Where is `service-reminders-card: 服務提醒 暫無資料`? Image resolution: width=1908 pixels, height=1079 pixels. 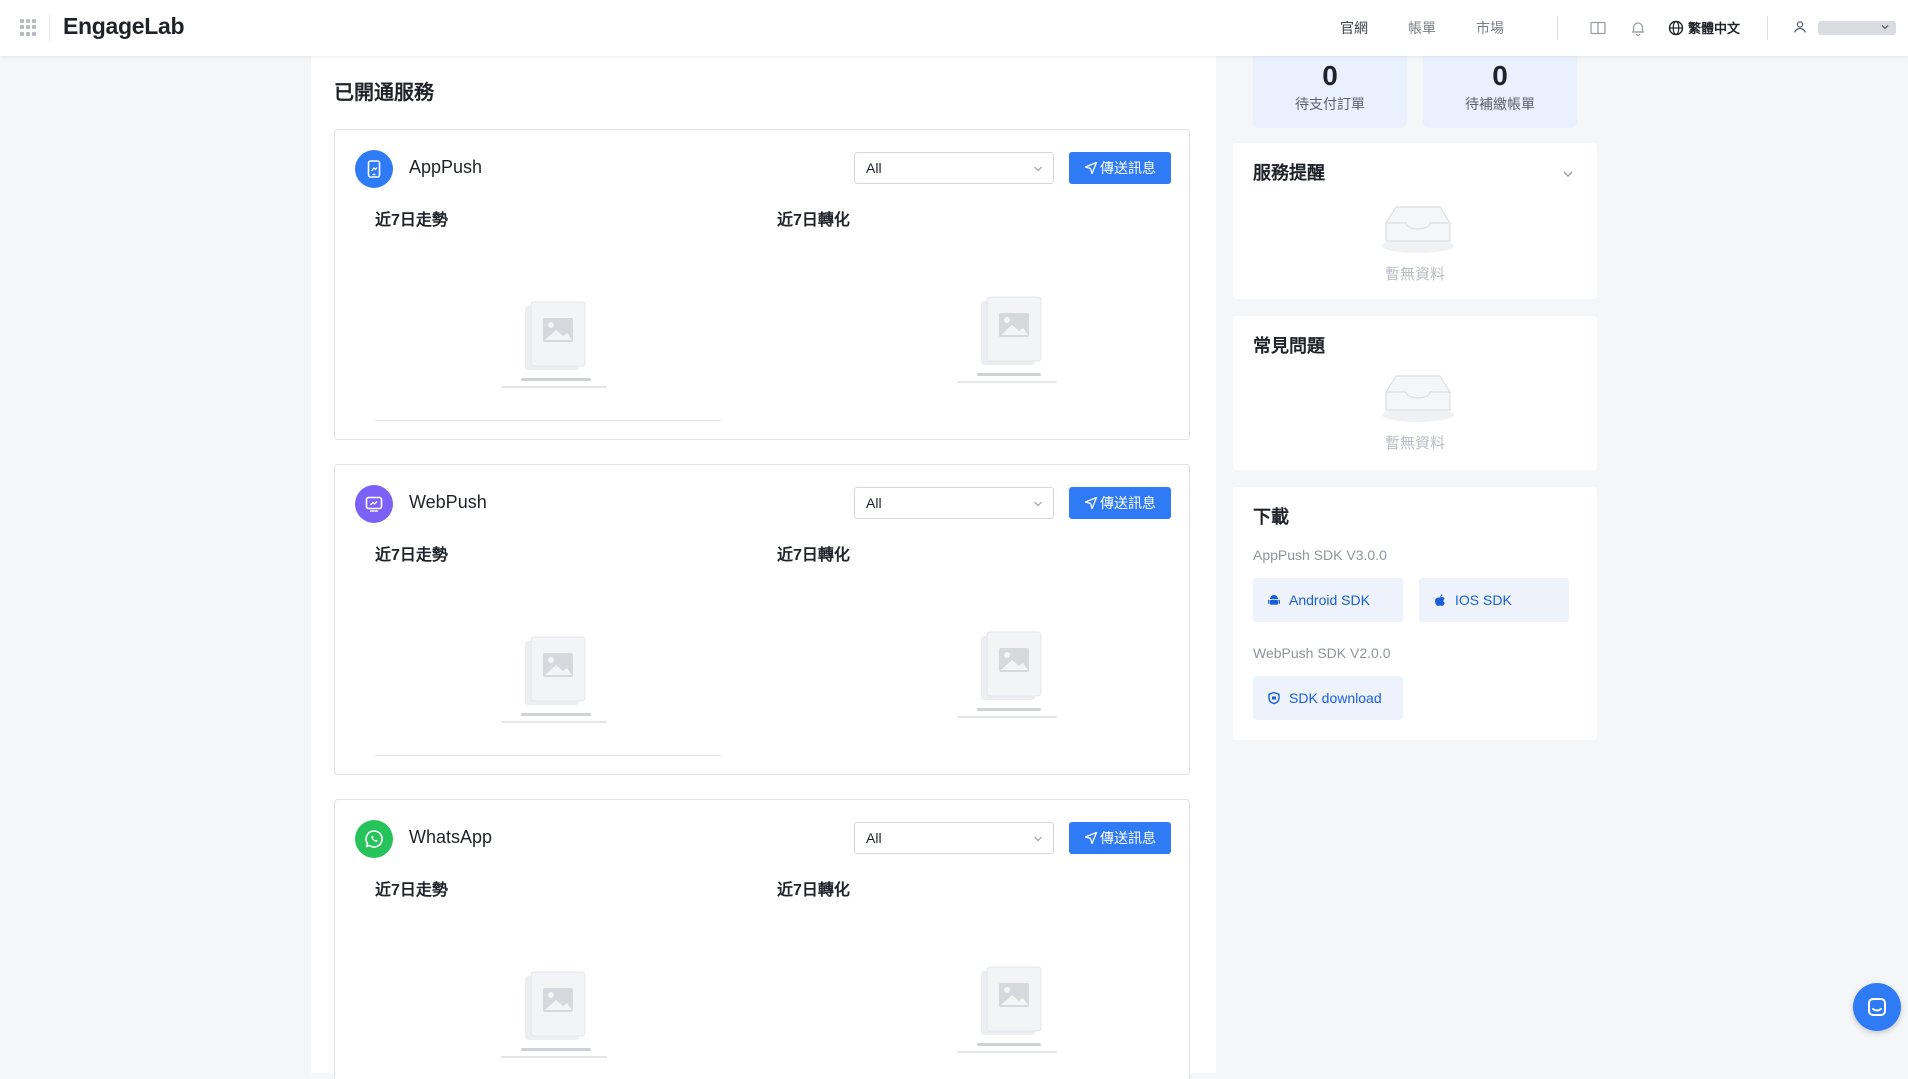 service-reminders-card: 服務提醒 暫無資料 is located at coordinates (1415, 221).